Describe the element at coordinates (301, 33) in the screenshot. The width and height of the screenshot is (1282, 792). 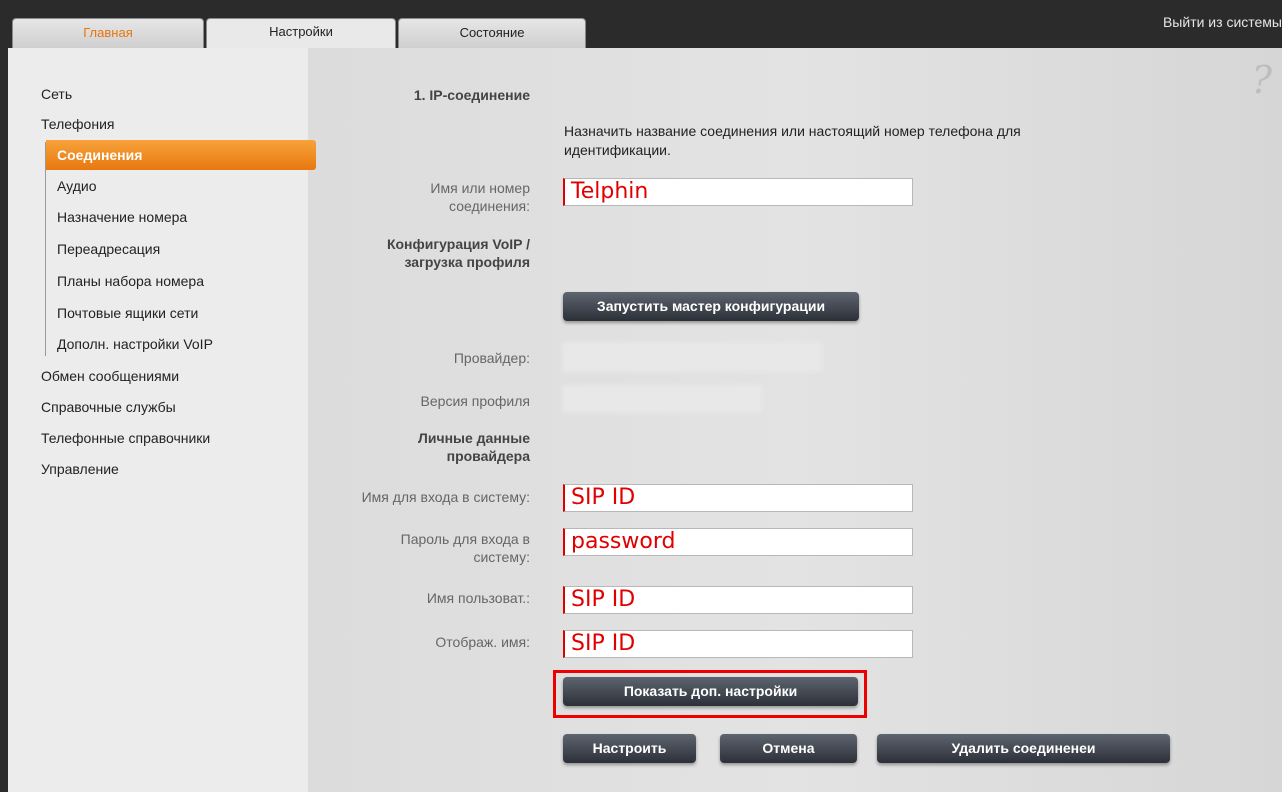
I see `tab-settings: Настройки` at that location.